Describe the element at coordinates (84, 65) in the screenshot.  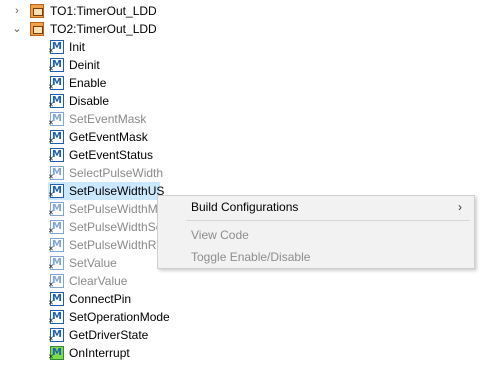
I see `method-label: Deinit` at that location.